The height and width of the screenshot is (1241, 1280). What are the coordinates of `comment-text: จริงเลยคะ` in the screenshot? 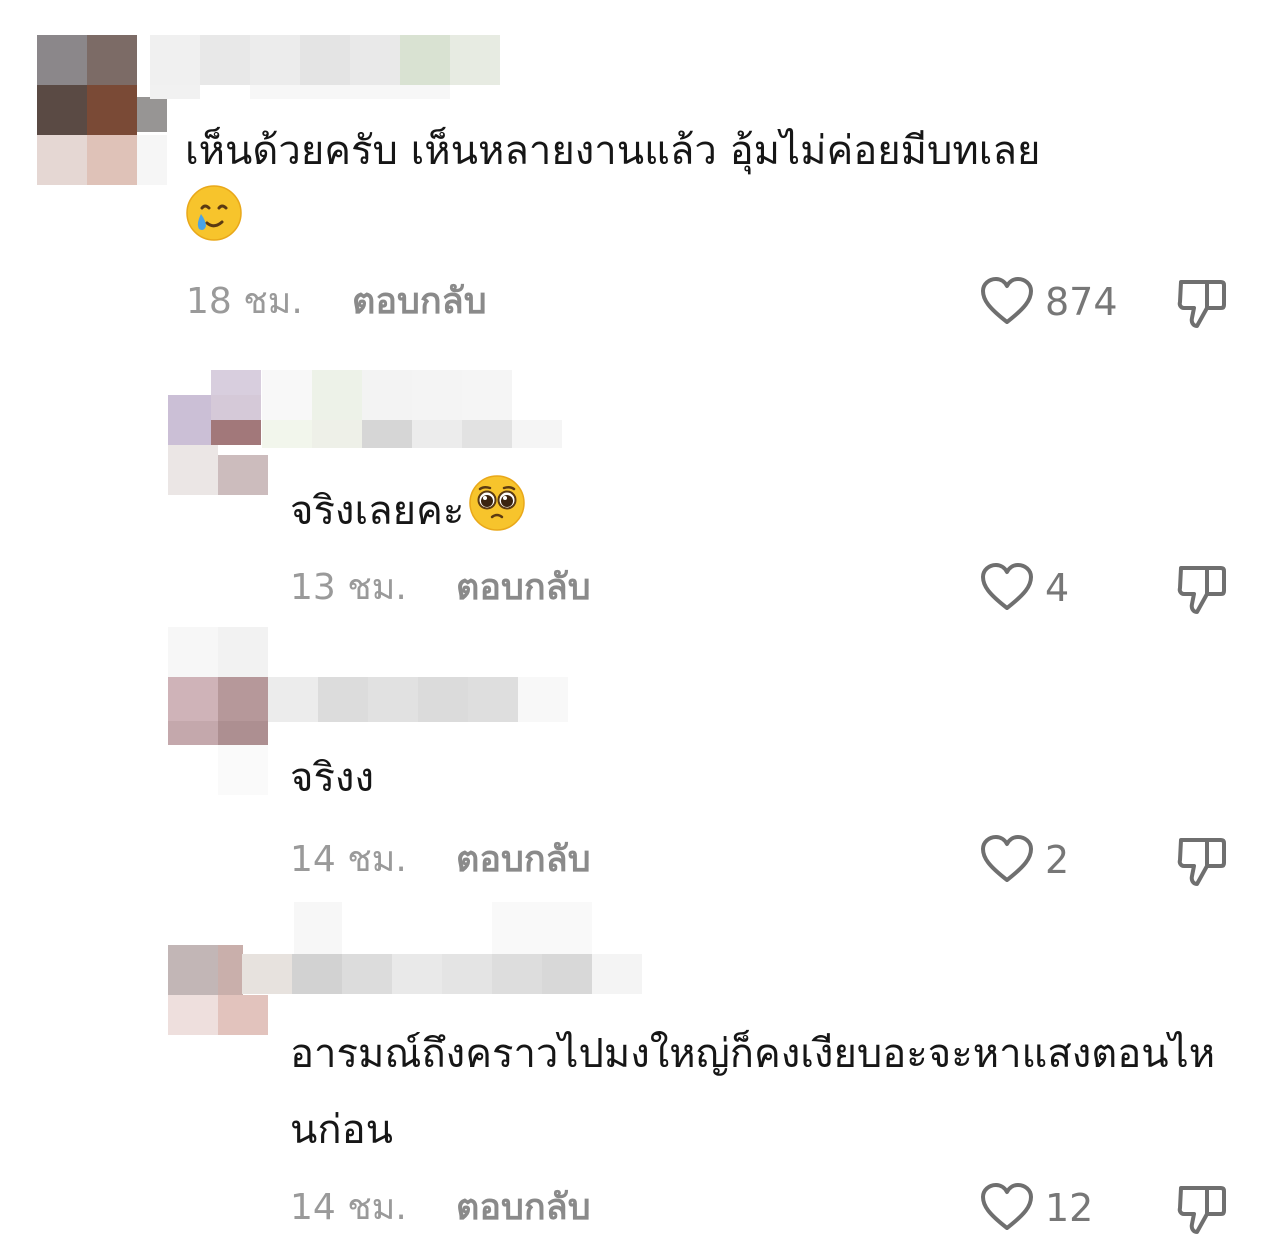 It's located at (740, 513).